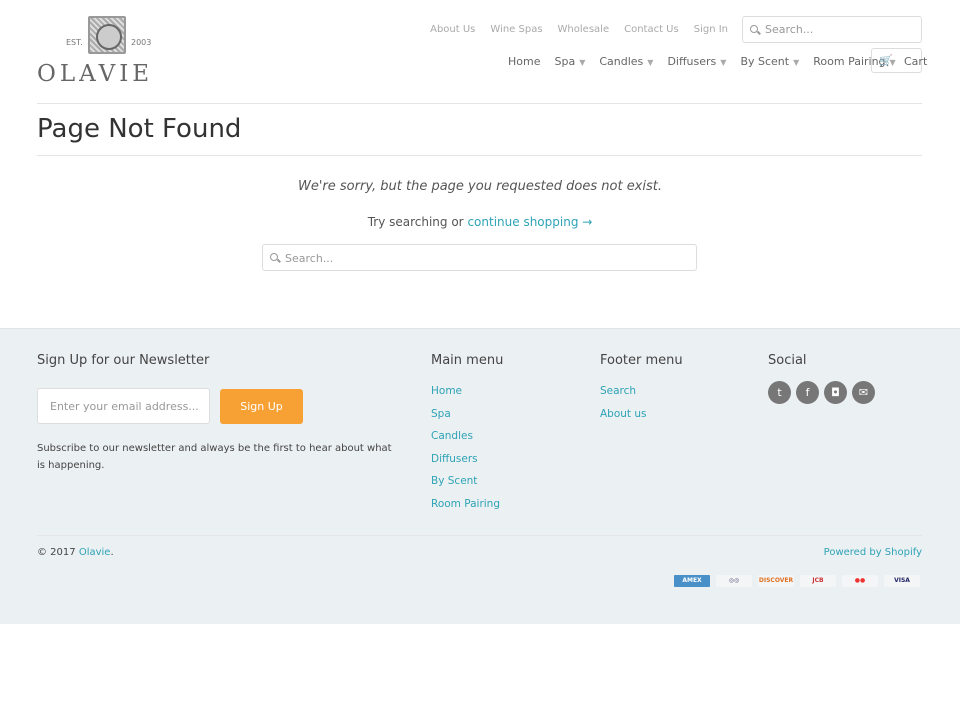 The width and height of the screenshot is (960, 720). Describe the element at coordinates (261, 406) in the screenshot. I see `sign-up-button: Sign Up` at that location.